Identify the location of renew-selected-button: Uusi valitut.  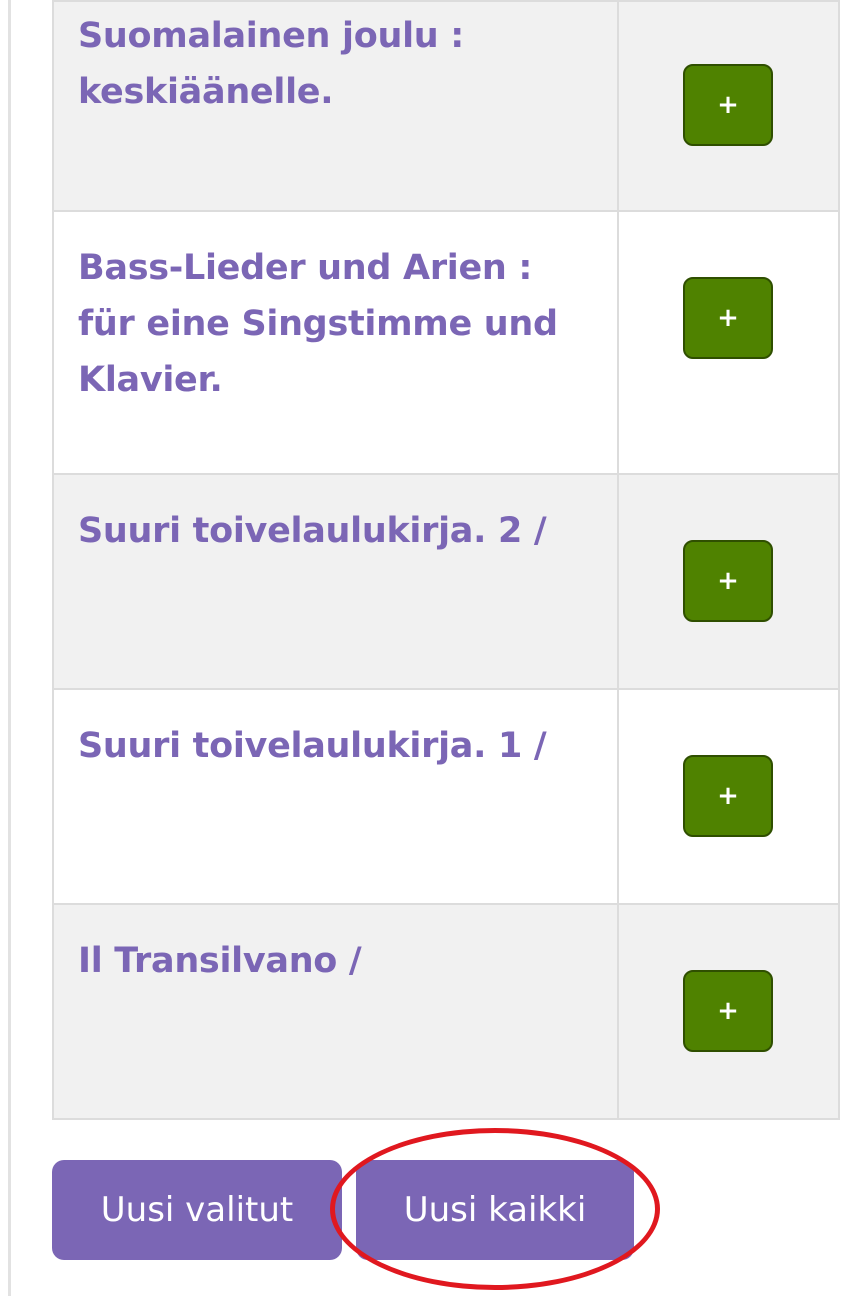
(197, 1210).